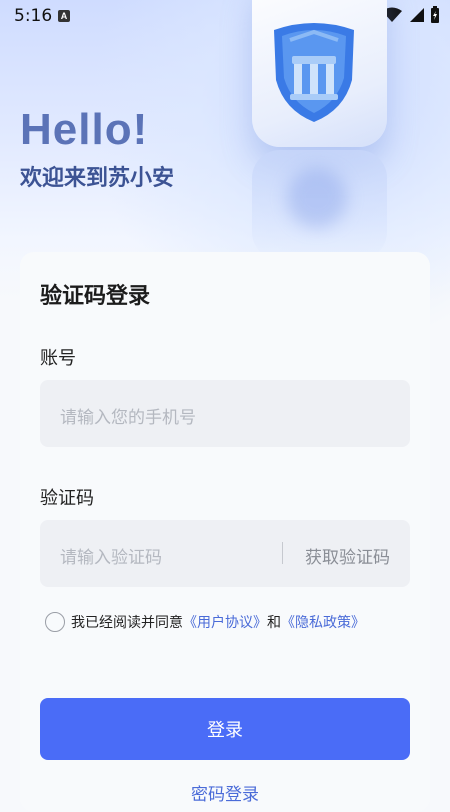  What do you see at coordinates (282, 553) in the screenshot?
I see `code-divider` at bounding box center [282, 553].